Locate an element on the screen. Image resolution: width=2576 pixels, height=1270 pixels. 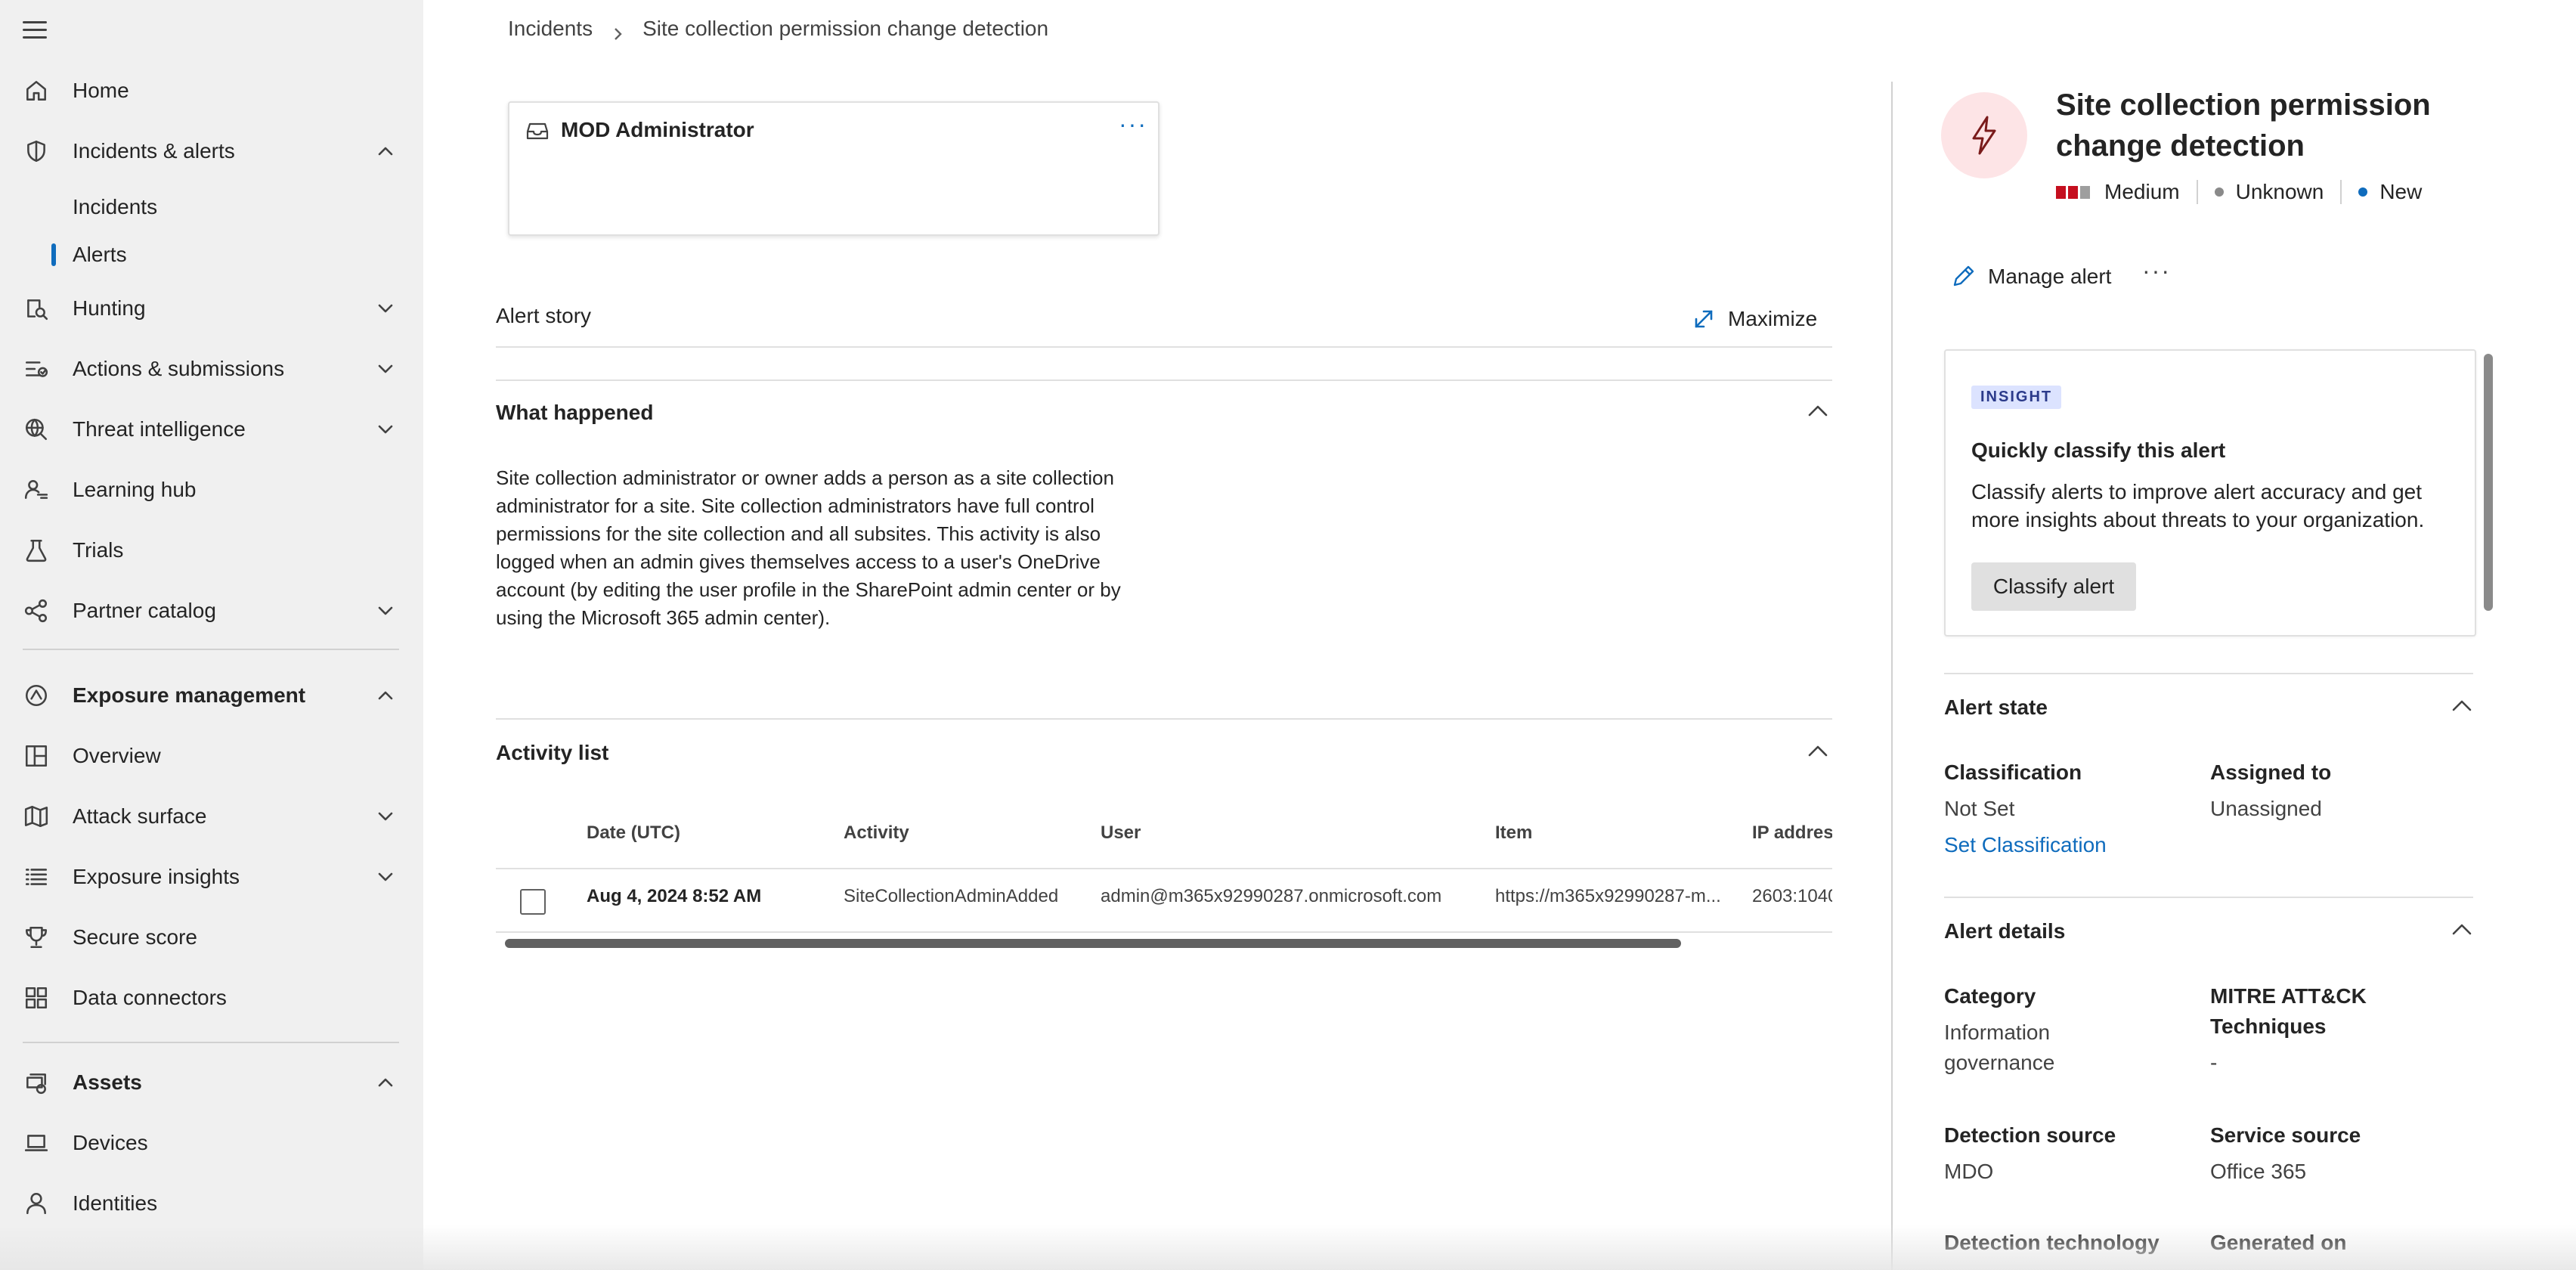
sidebar-item-learning-hub: Learning hub is located at coordinates (211, 490).